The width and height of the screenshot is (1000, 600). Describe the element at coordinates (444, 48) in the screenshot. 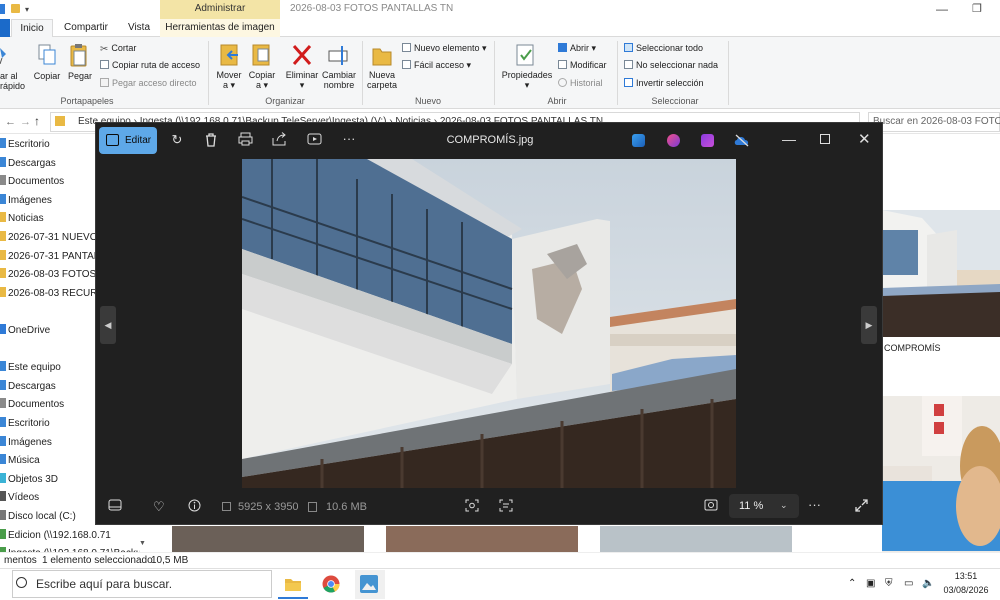

I see `new-item-button: Nuevo elemento ▾` at that location.